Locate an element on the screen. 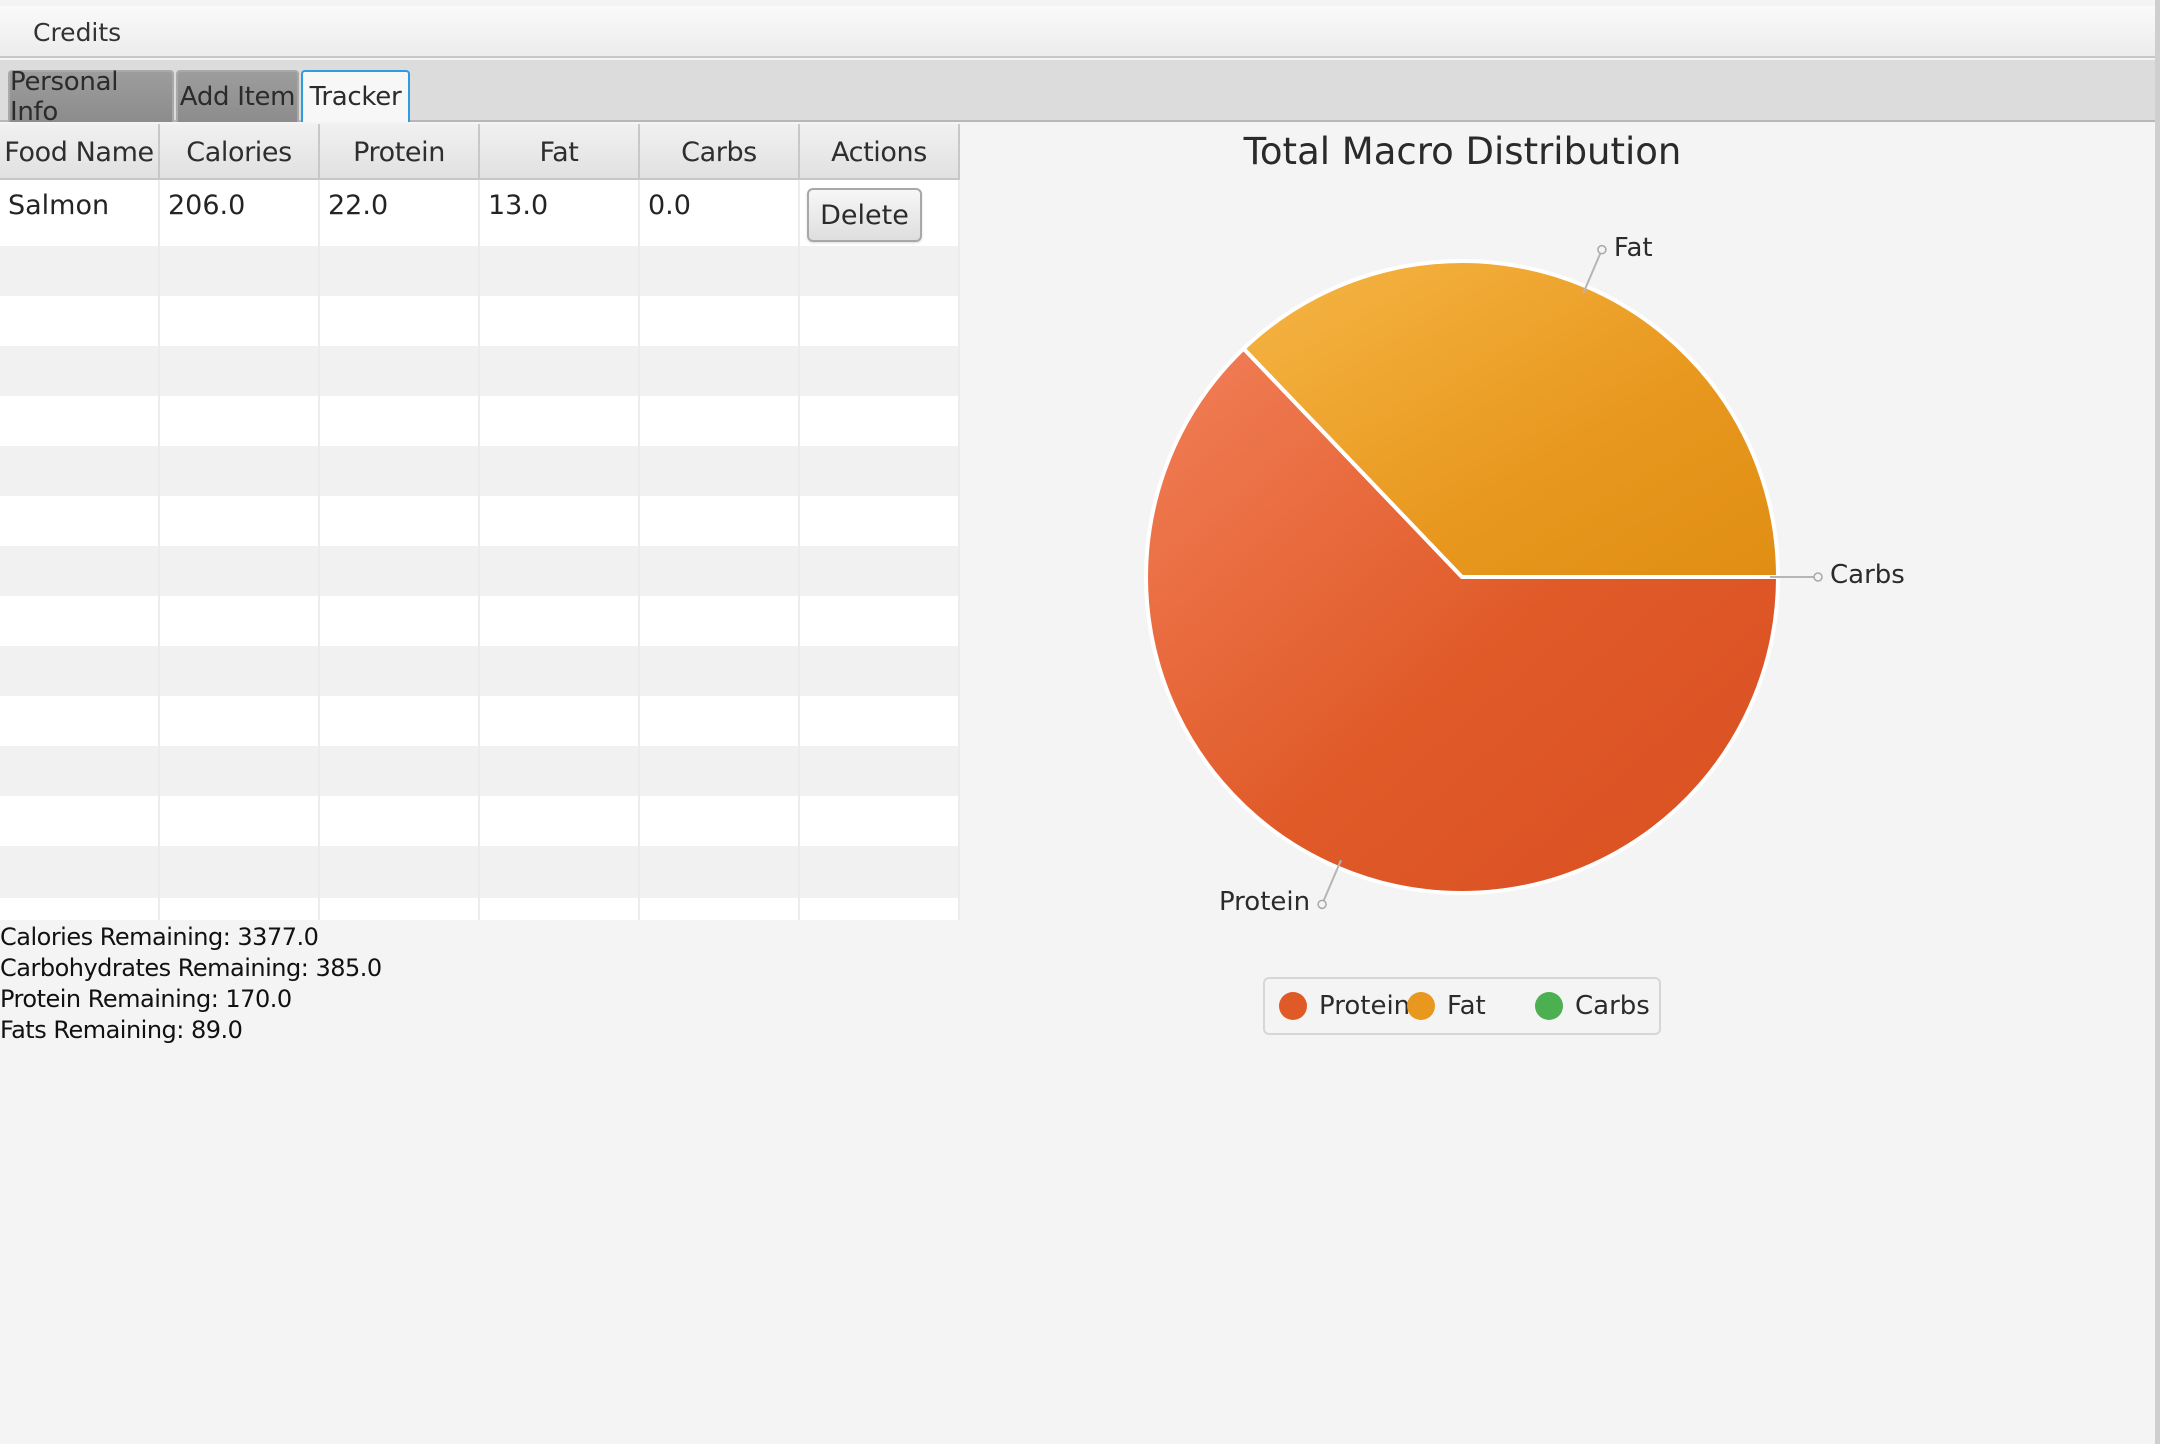 This screenshot has height=1444, width=2160. legend-label-protein: Protein is located at coordinates (1365, 1006).